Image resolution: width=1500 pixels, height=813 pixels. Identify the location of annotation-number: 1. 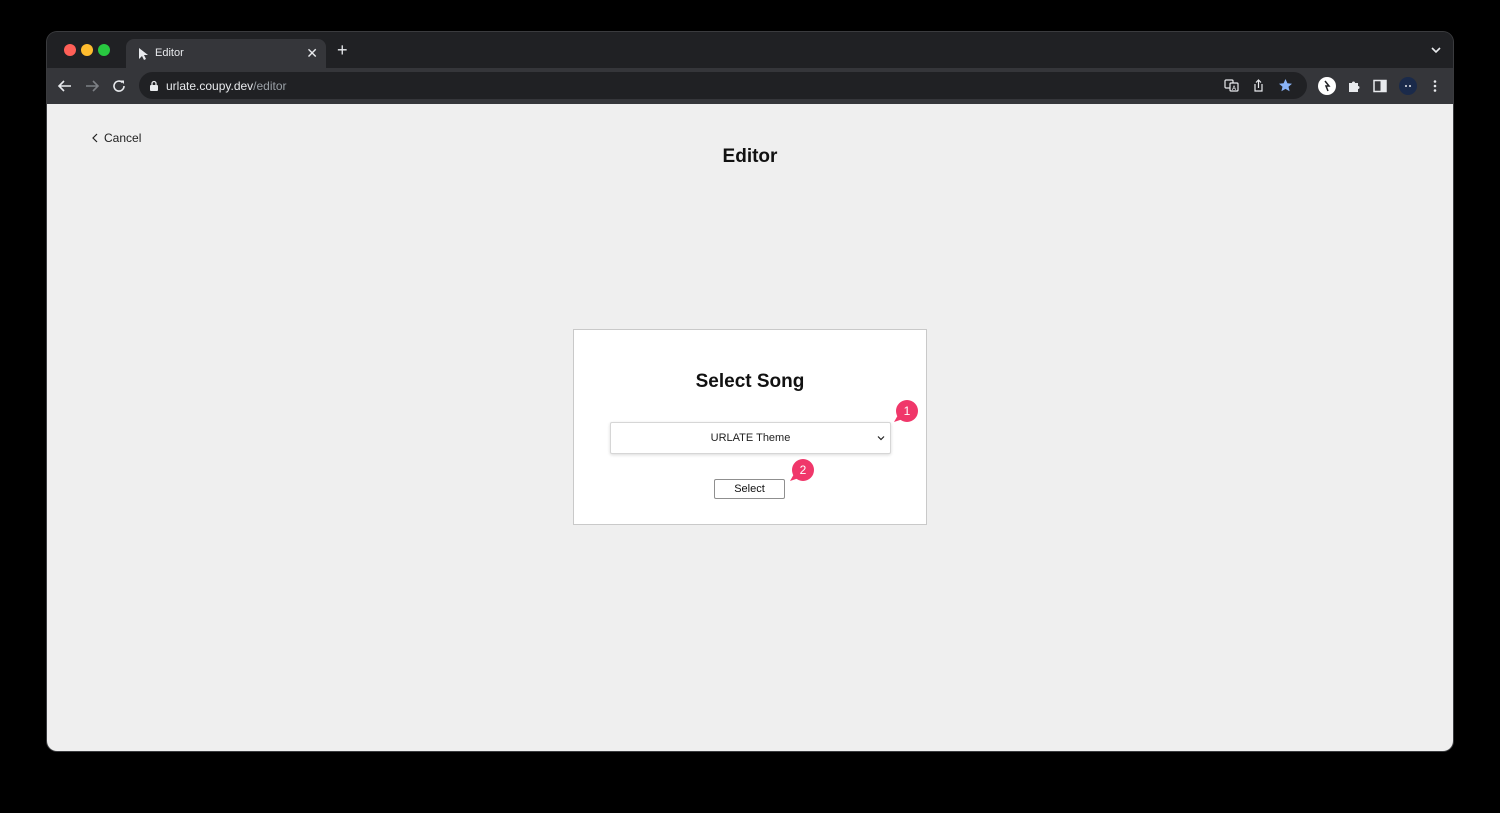
(907, 411).